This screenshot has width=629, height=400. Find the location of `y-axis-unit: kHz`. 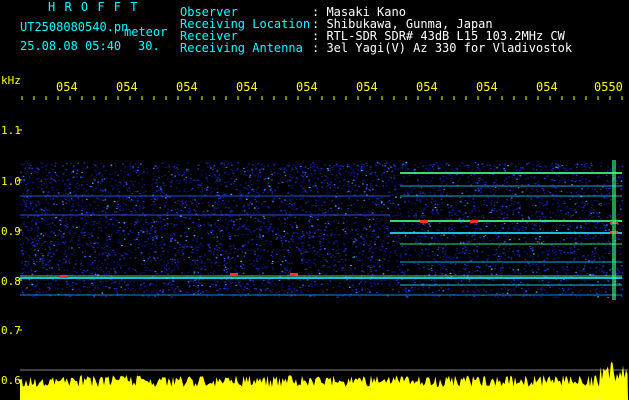

y-axis-unit: kHz is located at coordinates (11, 80).